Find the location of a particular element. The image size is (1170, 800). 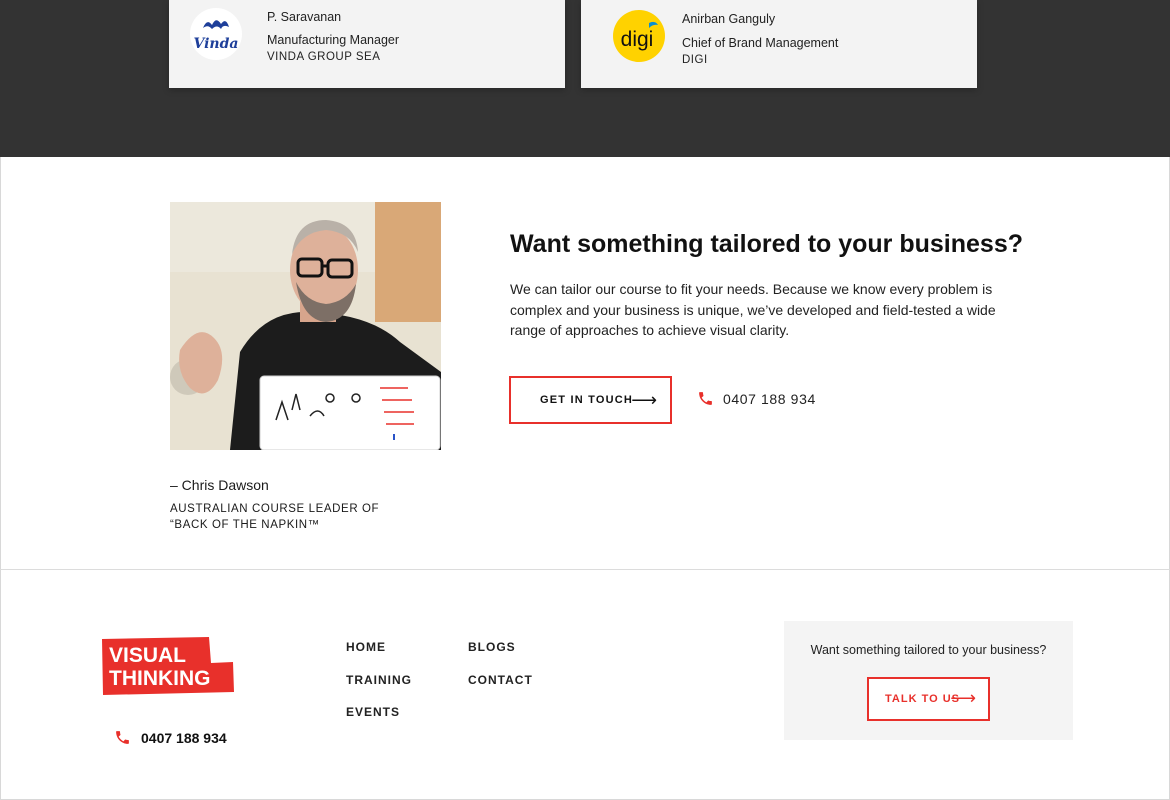

section-divider is located at coordinates (585, 569).